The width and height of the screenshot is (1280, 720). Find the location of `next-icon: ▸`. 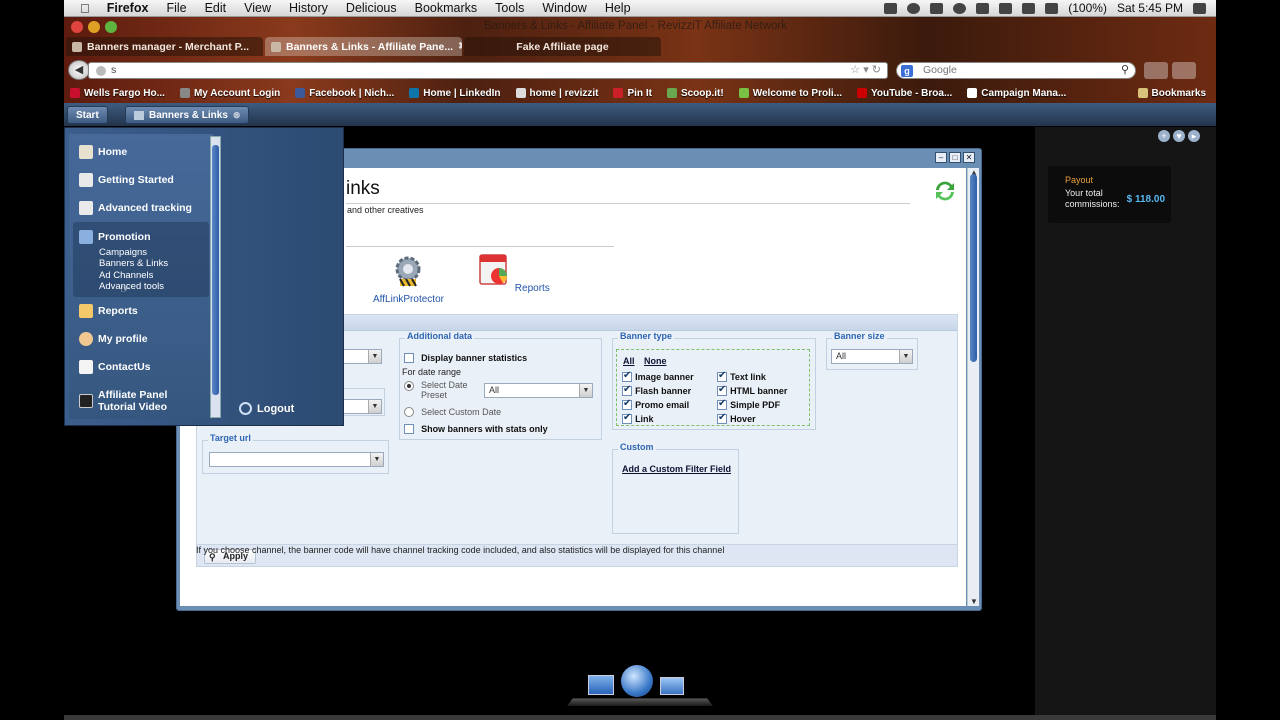

next-icon: ▸ is located at coordinates (1194, 136).